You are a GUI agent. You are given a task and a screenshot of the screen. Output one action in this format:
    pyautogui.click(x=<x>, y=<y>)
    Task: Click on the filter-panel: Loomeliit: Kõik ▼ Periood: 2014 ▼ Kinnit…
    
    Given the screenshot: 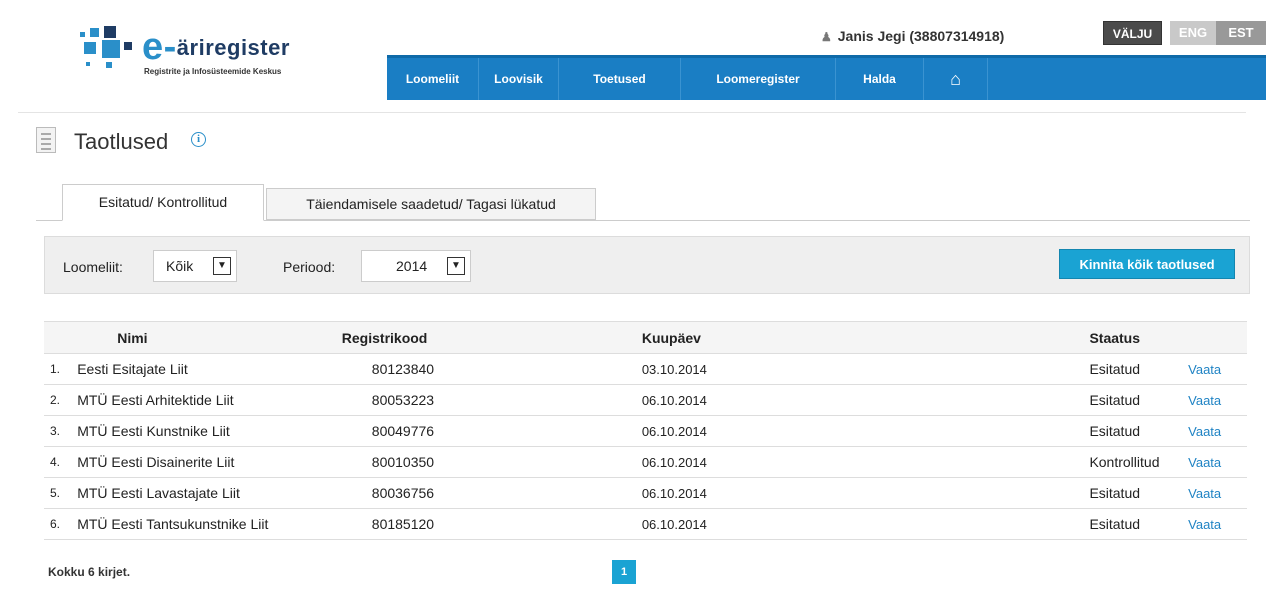 What is the action you would take?
    pyautogui.click(x=647, y=265)
    